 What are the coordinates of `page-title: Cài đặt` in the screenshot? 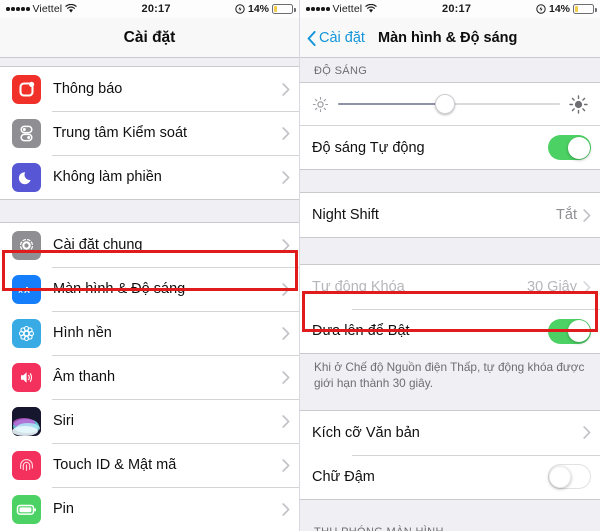 It's located at (149, 37).